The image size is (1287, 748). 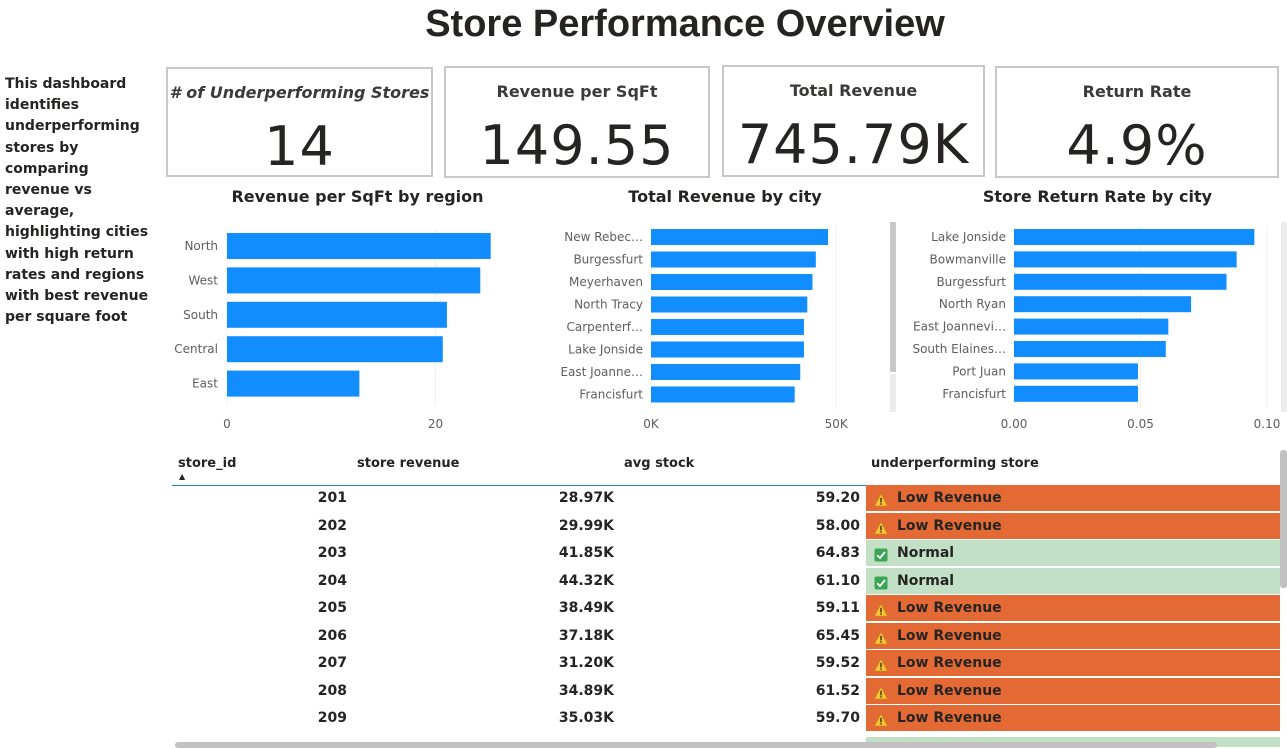 What do you see at coordinates (332, 608) in the screenshot?
I see `store-id-cell: 205` at bounding box center [332, 608].